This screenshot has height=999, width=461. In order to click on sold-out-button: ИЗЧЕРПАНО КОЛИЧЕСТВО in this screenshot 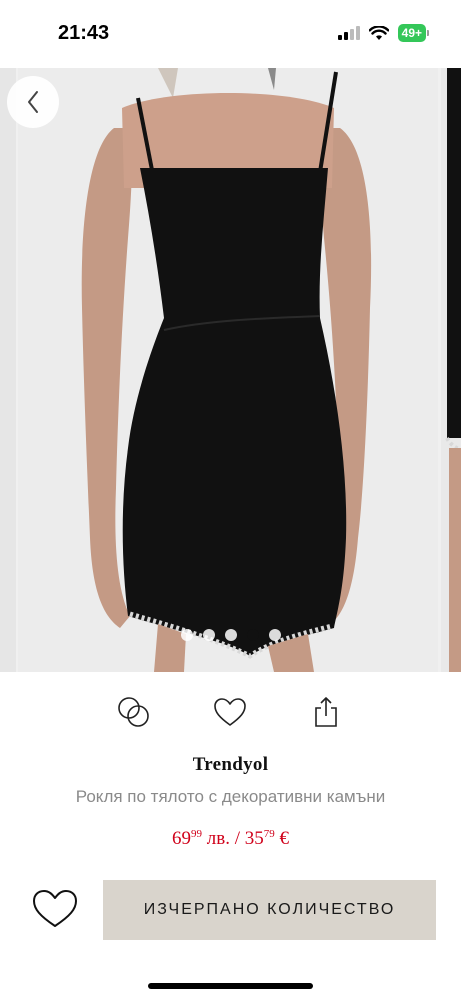, I will do `click(269, 910)`.